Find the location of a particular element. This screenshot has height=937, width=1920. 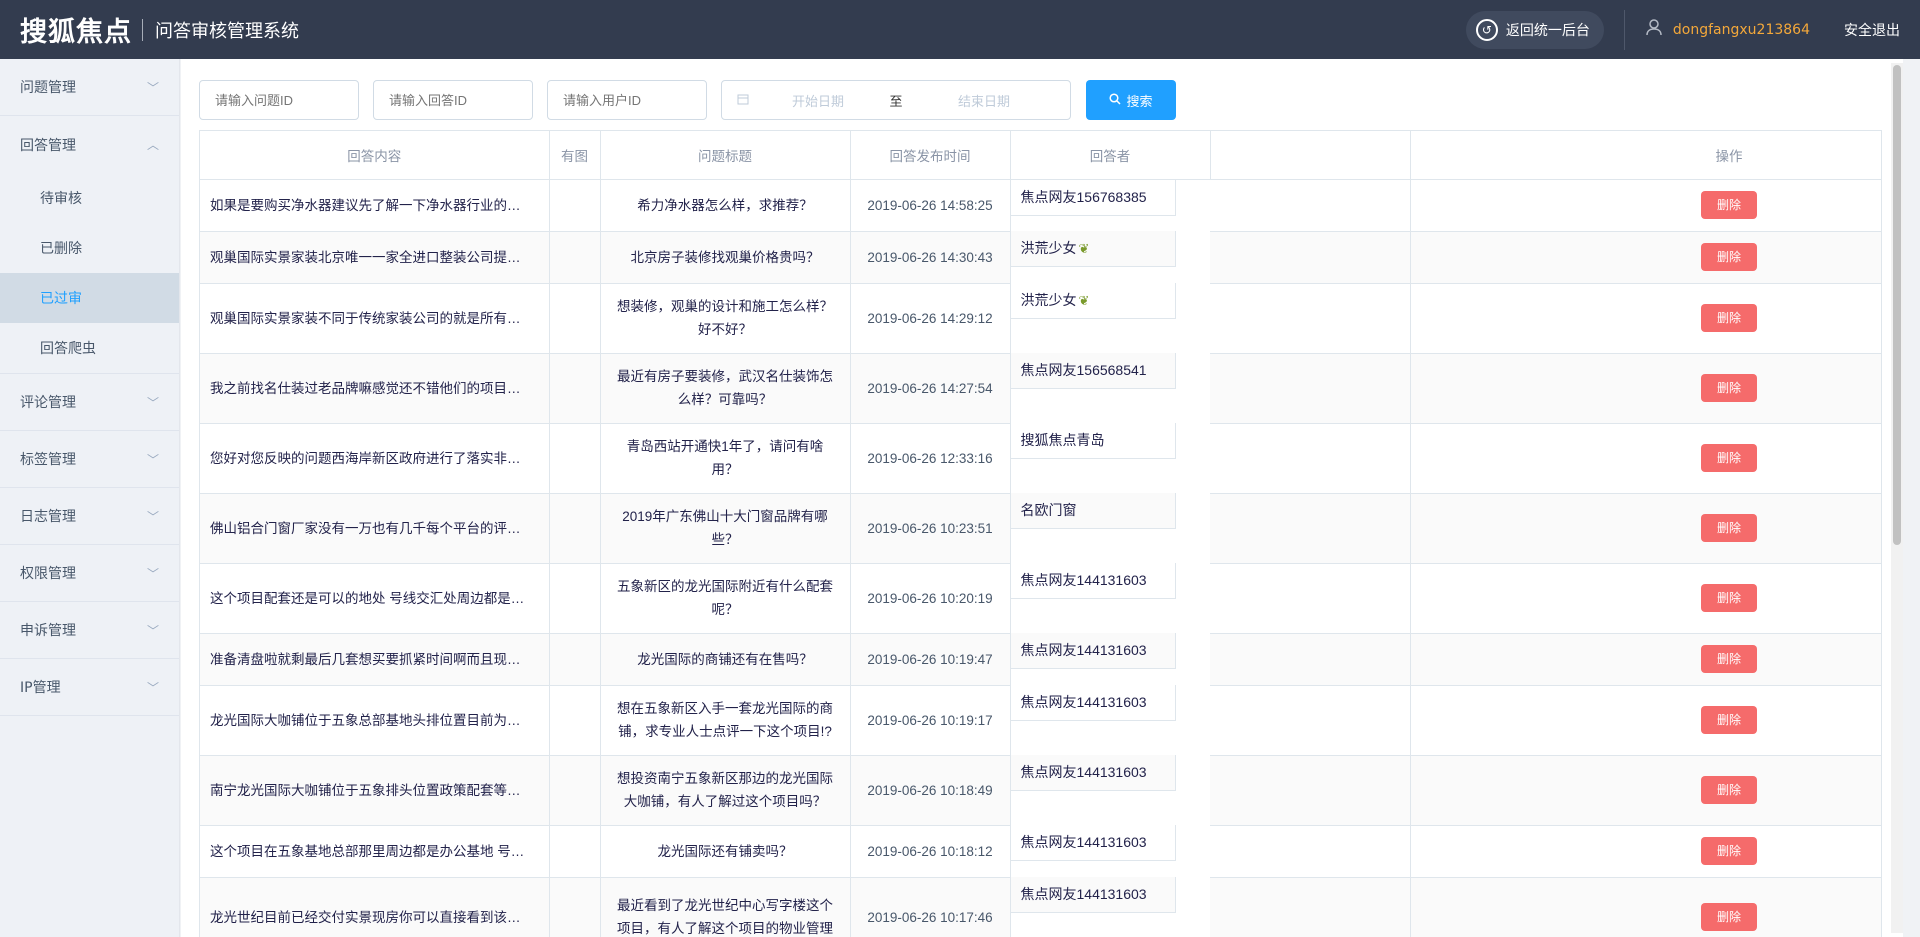

menu-appeal-management: 申诉管理 ﹀ is located at coordinates (89, 630).